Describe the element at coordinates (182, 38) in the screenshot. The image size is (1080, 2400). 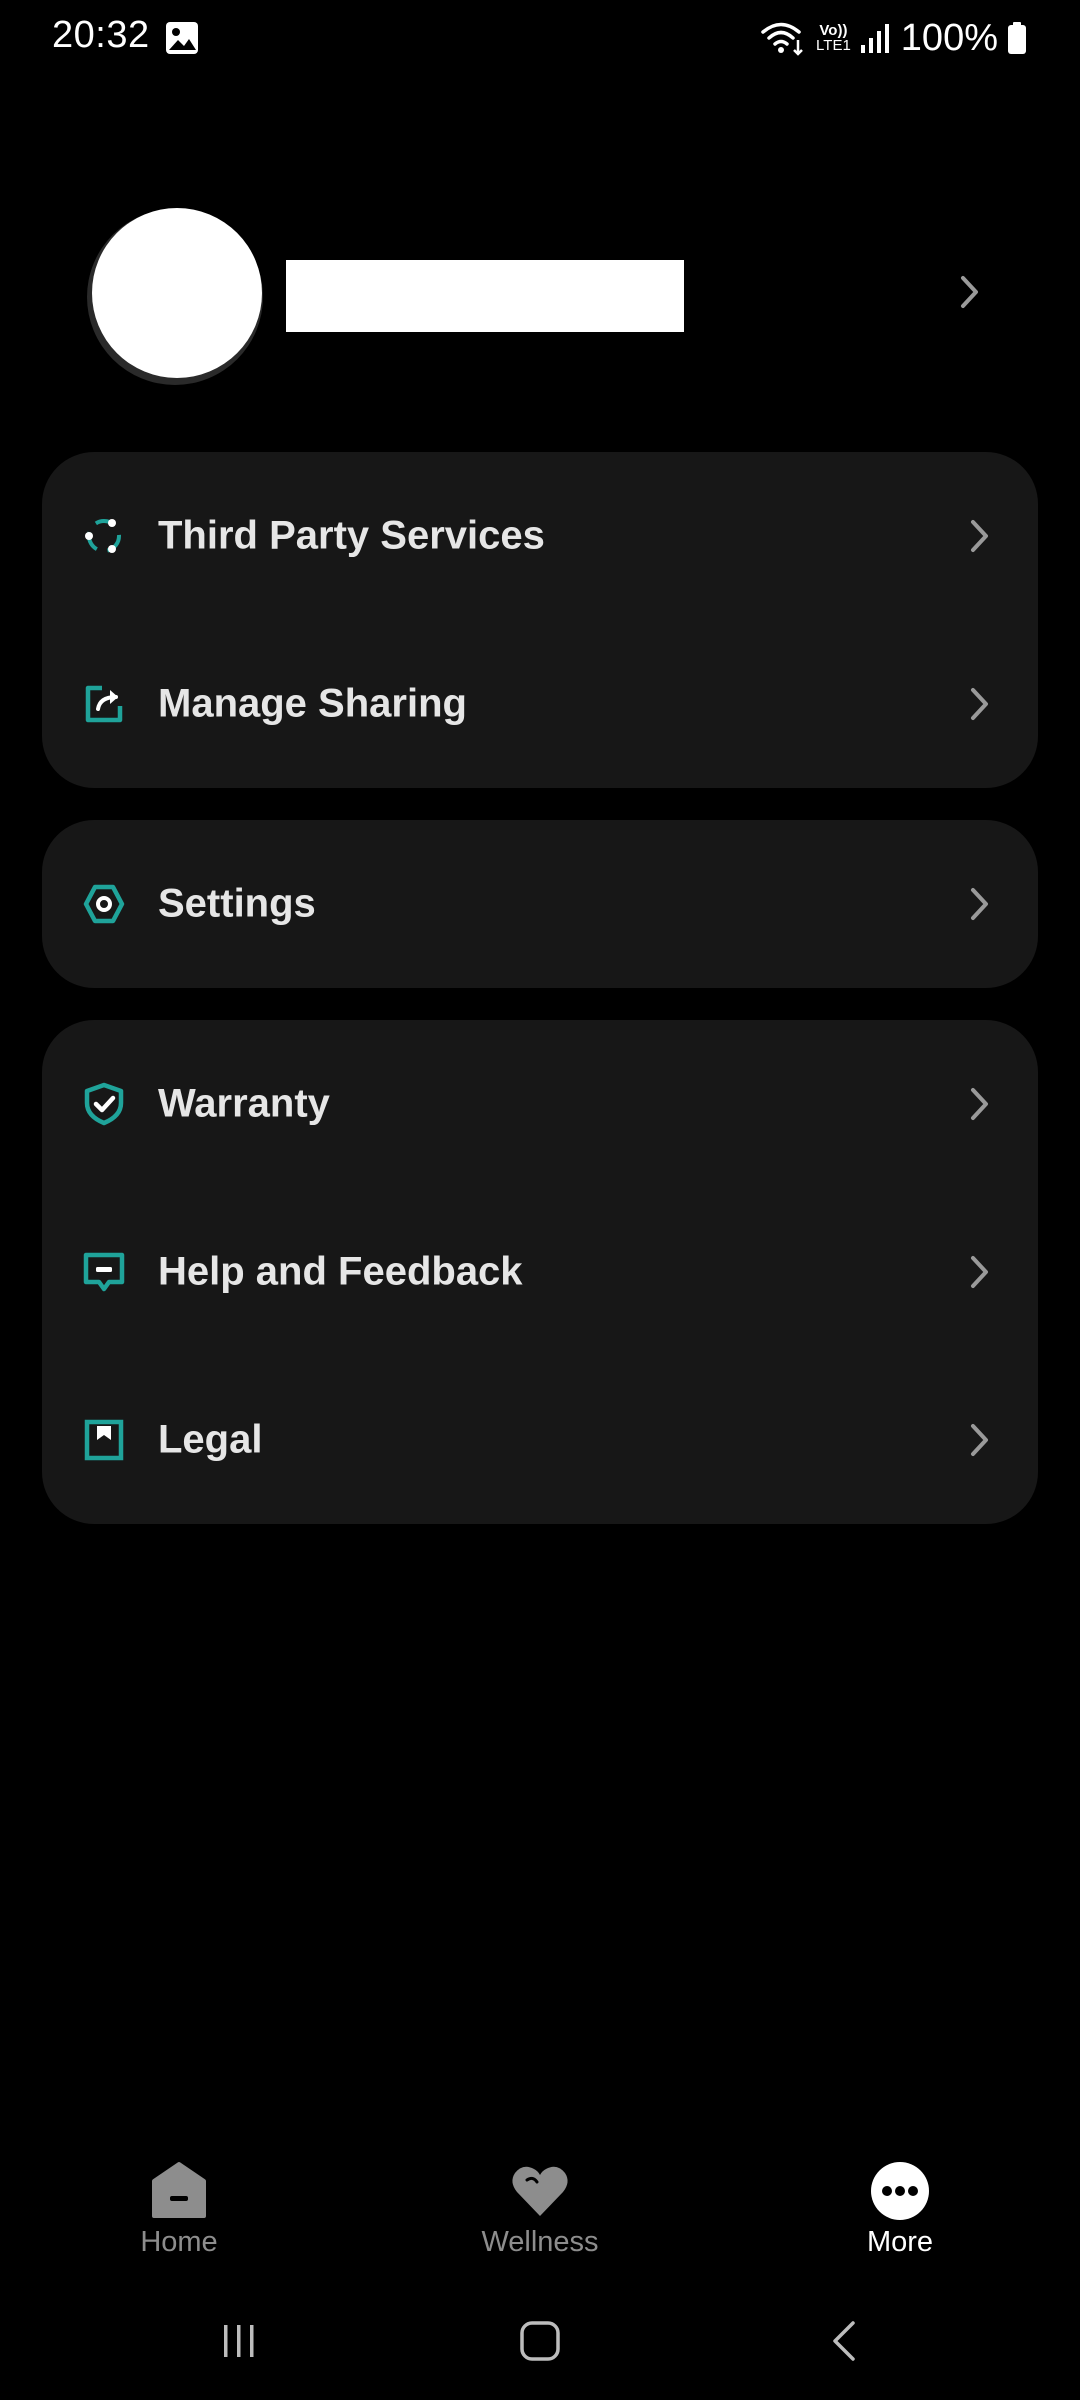
I see `gallery-icon` at that location.